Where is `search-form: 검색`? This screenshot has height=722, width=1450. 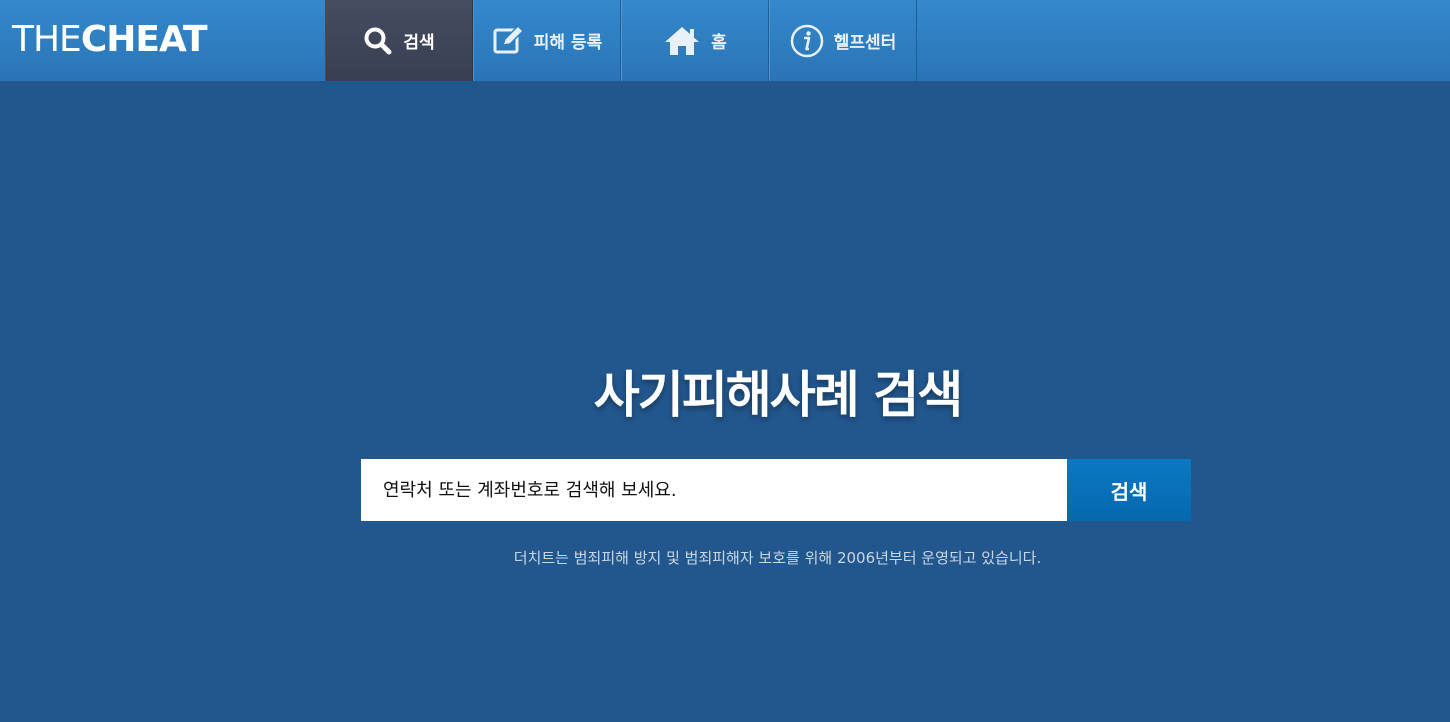 search-form: 검색 is located at coordinates (776, 490).